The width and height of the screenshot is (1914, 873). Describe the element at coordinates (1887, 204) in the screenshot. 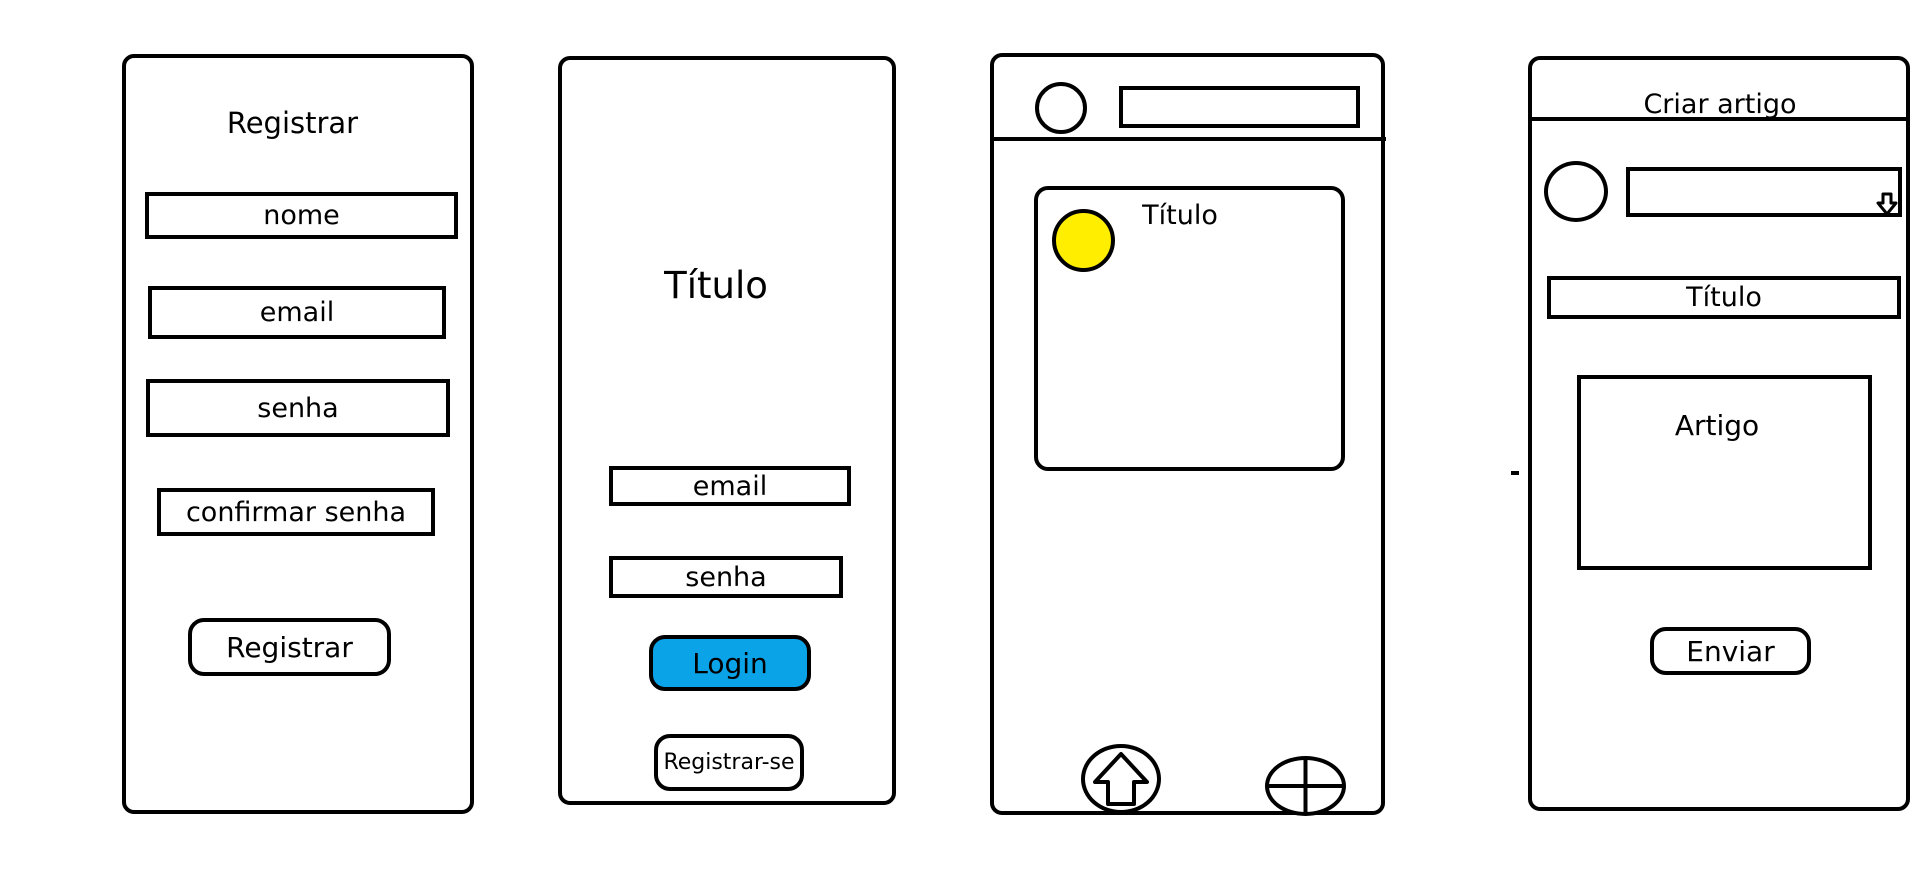

I see `chevron-down-icon` at that location.